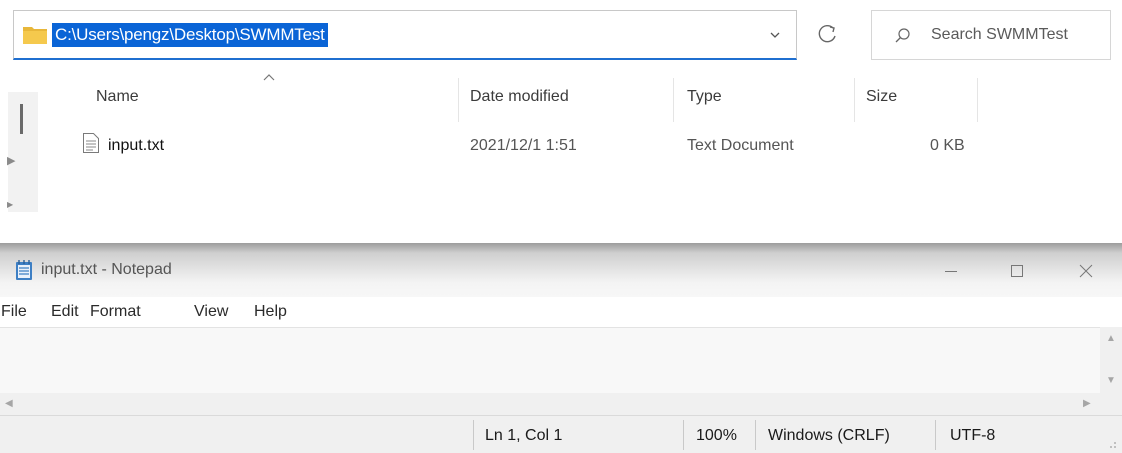 The height and width of the screenshot is (453, 1122). Describe the element at coordinates (106, 269) in the screenshot. I see `window-title: input.txt - Notepad` at that location.